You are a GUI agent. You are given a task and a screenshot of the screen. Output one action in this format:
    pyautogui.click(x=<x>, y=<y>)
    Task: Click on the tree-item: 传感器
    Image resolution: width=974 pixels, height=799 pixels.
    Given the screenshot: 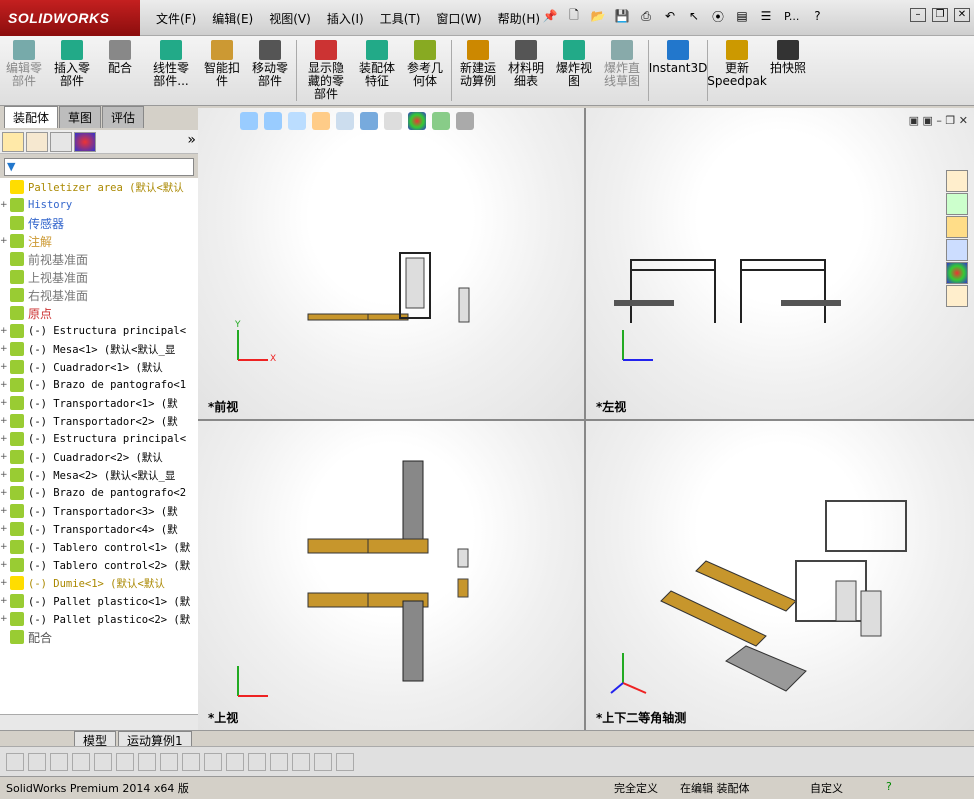 What is the action you would take?
    pyautogui.click(x=99, y=223)
    